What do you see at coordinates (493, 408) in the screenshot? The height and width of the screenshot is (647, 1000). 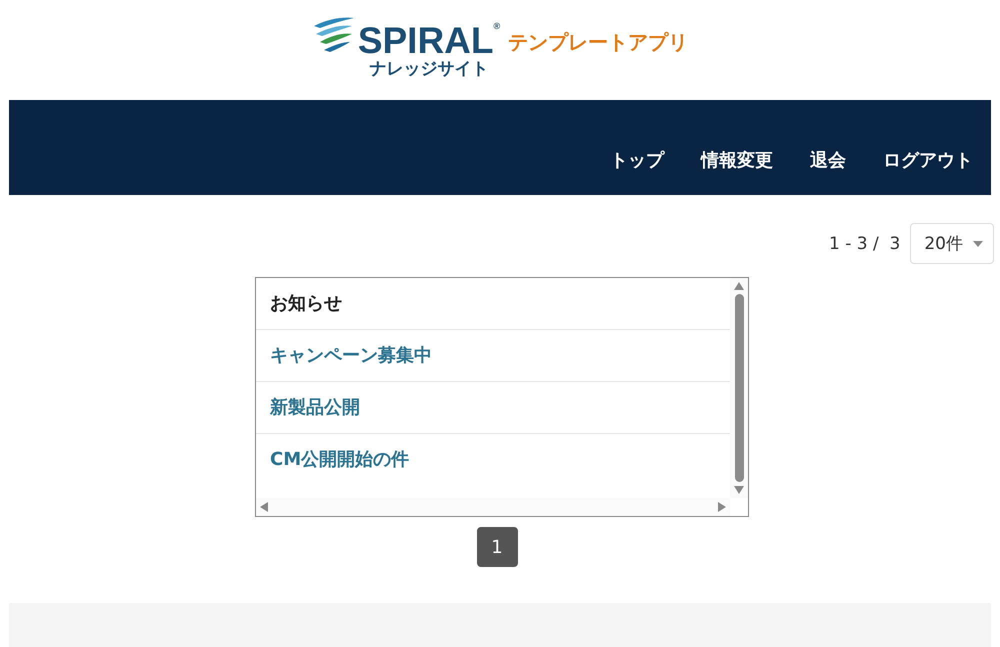 I see `news-link: 新製品公開` at bounding box center [493, 408].